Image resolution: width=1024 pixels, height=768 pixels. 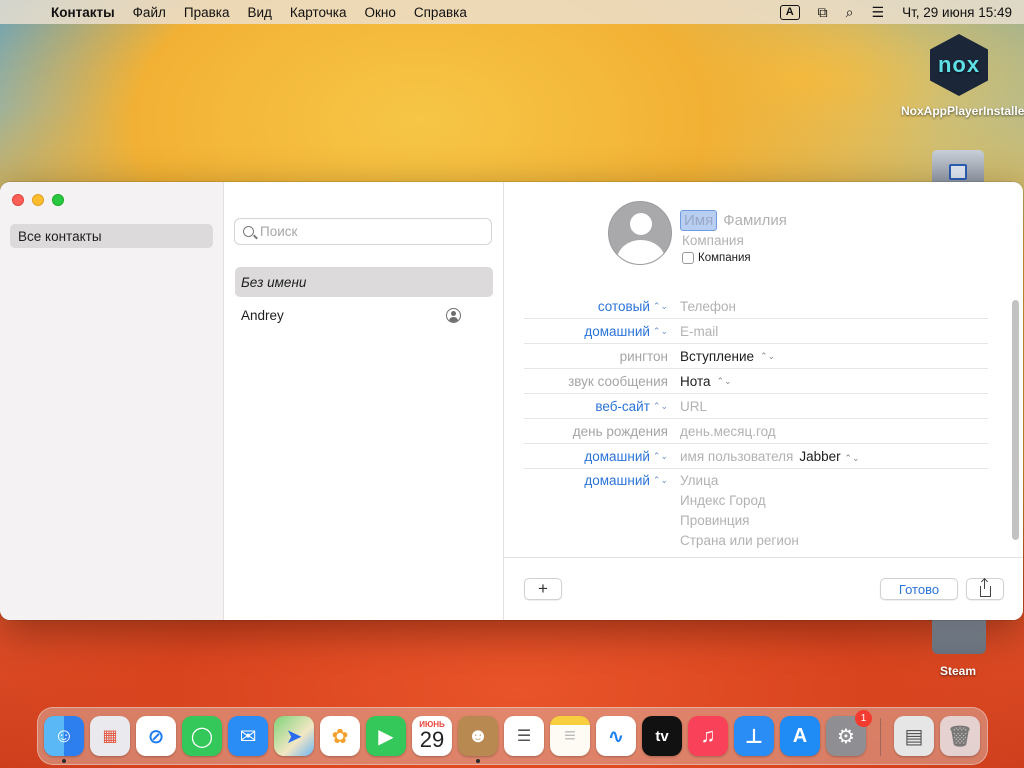 I want to click on spotlight-search-icon: ⌕, so click(x=850, y=12).